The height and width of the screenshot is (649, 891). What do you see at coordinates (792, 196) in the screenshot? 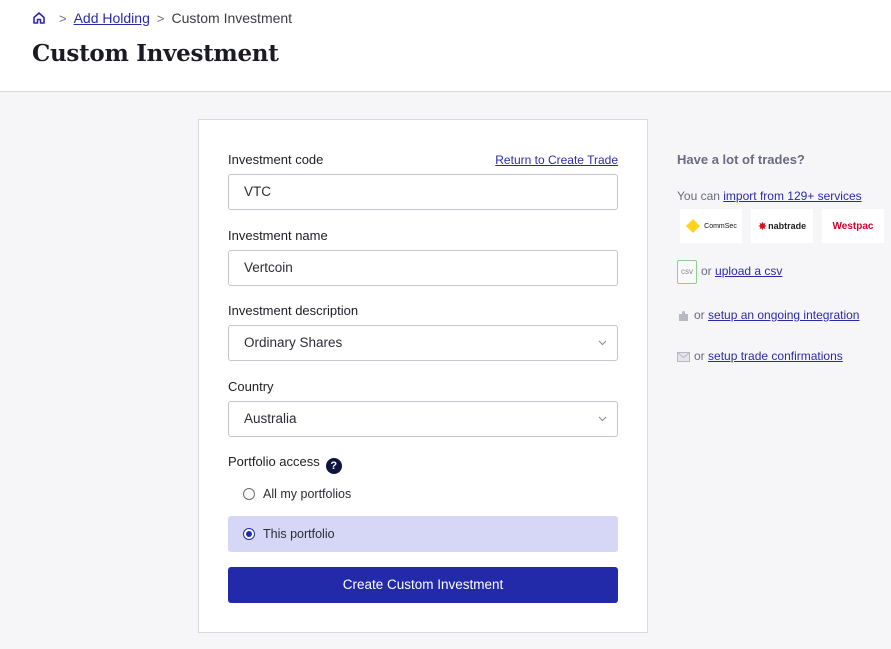
I see `import-services-link: import from 129+ services` at bounding box center [792, 196].